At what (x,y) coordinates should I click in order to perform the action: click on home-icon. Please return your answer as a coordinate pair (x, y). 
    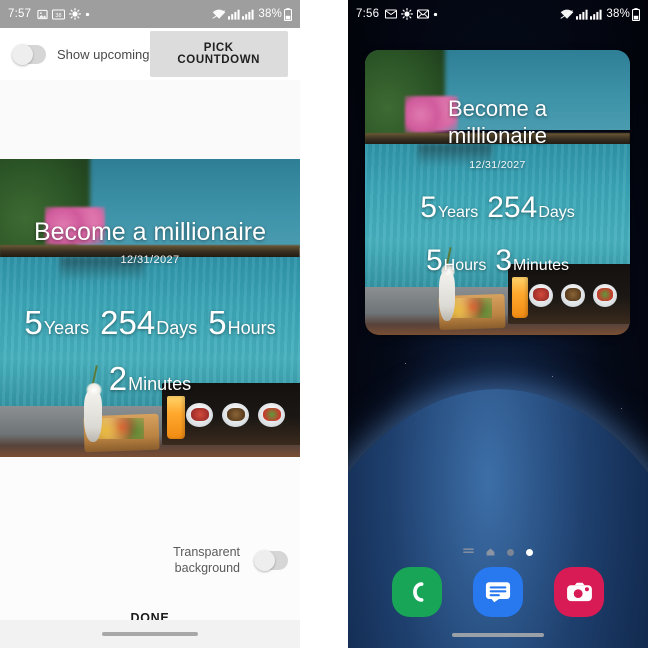
    Looking at the image, I should click on (490, 552).